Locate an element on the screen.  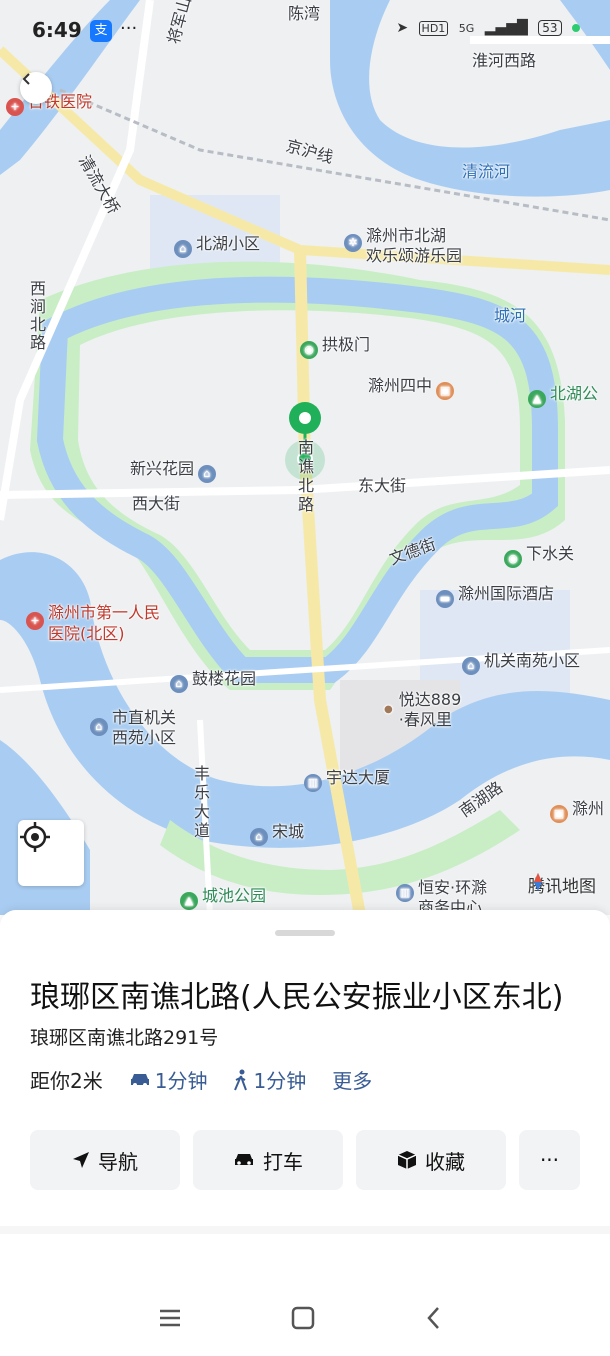
amusement-icon: ✲ is located at coordinates (353, 243).